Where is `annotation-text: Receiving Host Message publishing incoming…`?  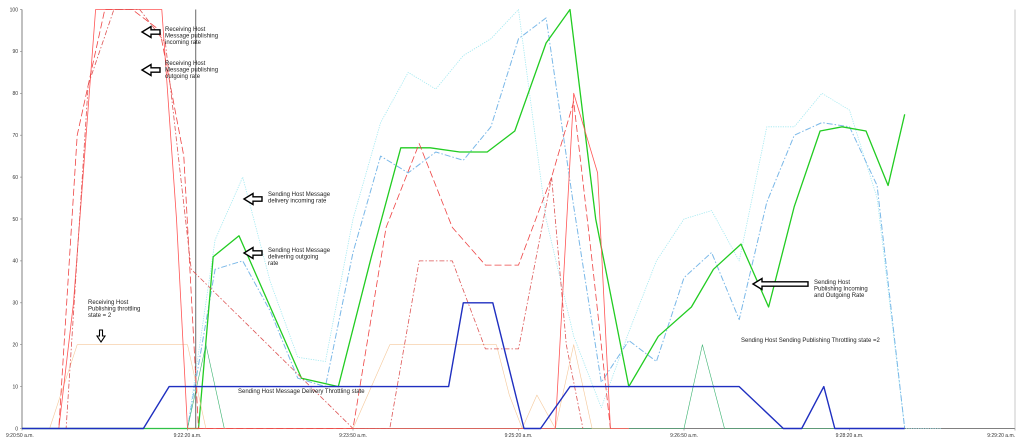
annotation-text: Receiving Host Message publishing incoming… is located at coordinates (191, 36).